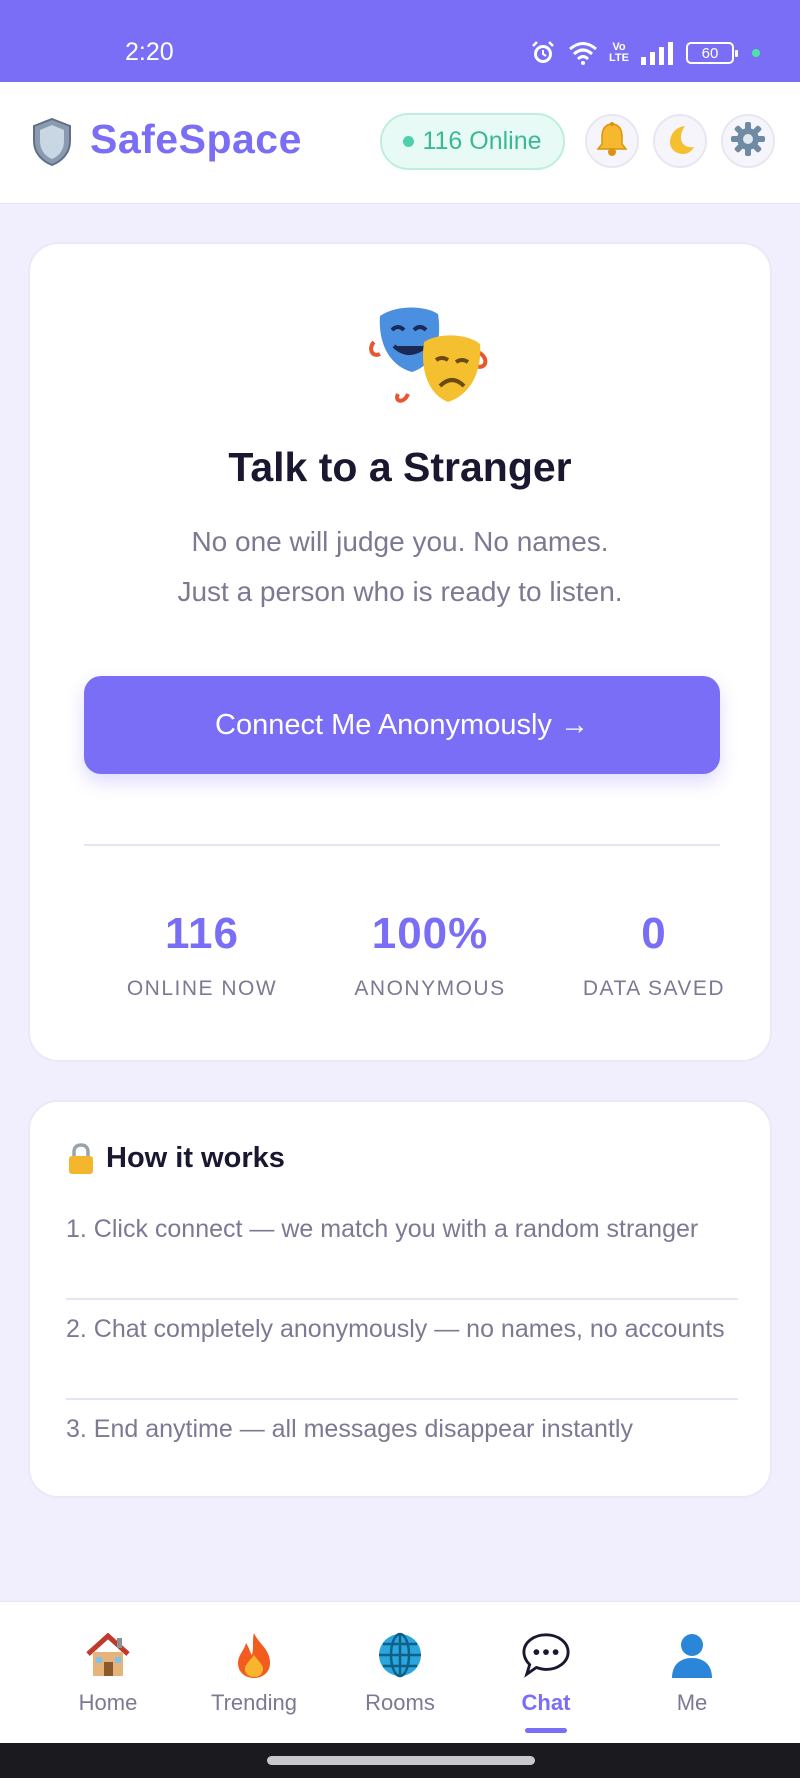  Describe the element at coordinates (195, 1158) in the screenshot. I see `how-it-works-title: How it works` at that location.